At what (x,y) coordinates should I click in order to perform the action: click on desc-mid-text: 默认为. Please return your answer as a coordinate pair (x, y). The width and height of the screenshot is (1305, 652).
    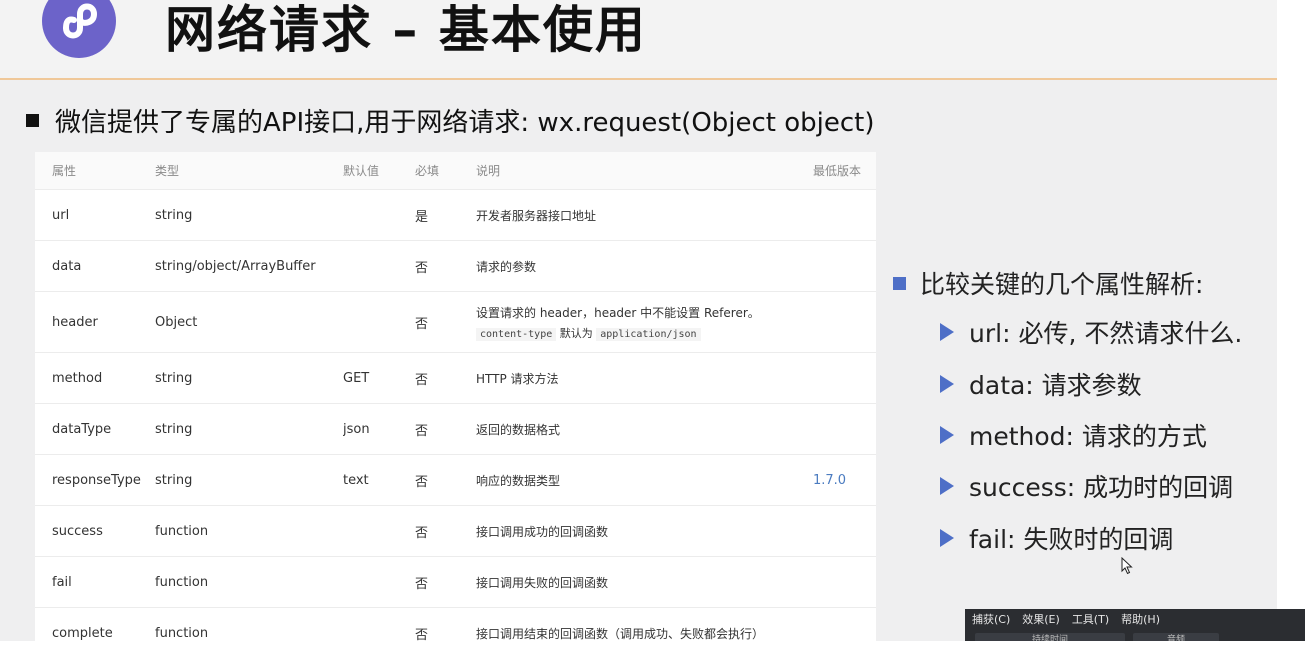
    Looking at the image, I should click on (576, 333).